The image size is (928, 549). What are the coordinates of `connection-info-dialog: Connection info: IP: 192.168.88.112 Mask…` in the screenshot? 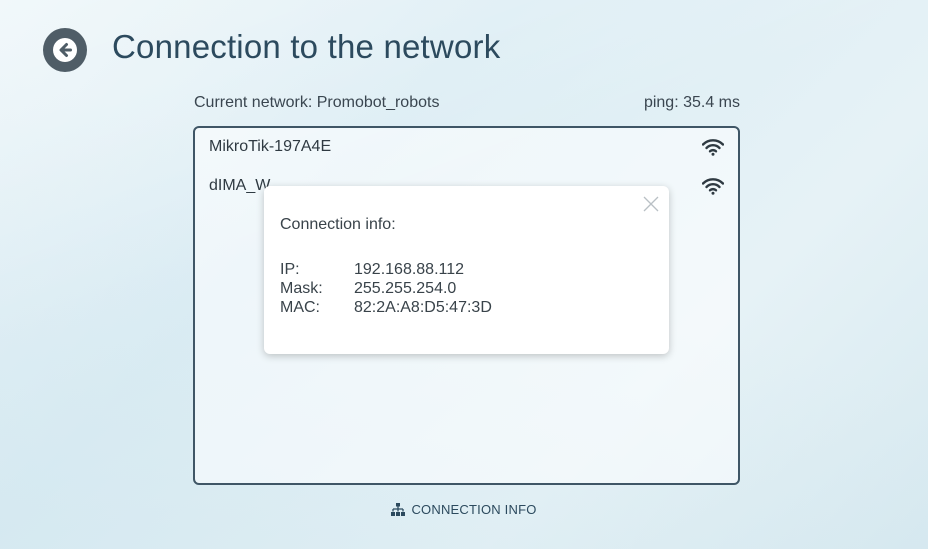 It's located at (466, 270).